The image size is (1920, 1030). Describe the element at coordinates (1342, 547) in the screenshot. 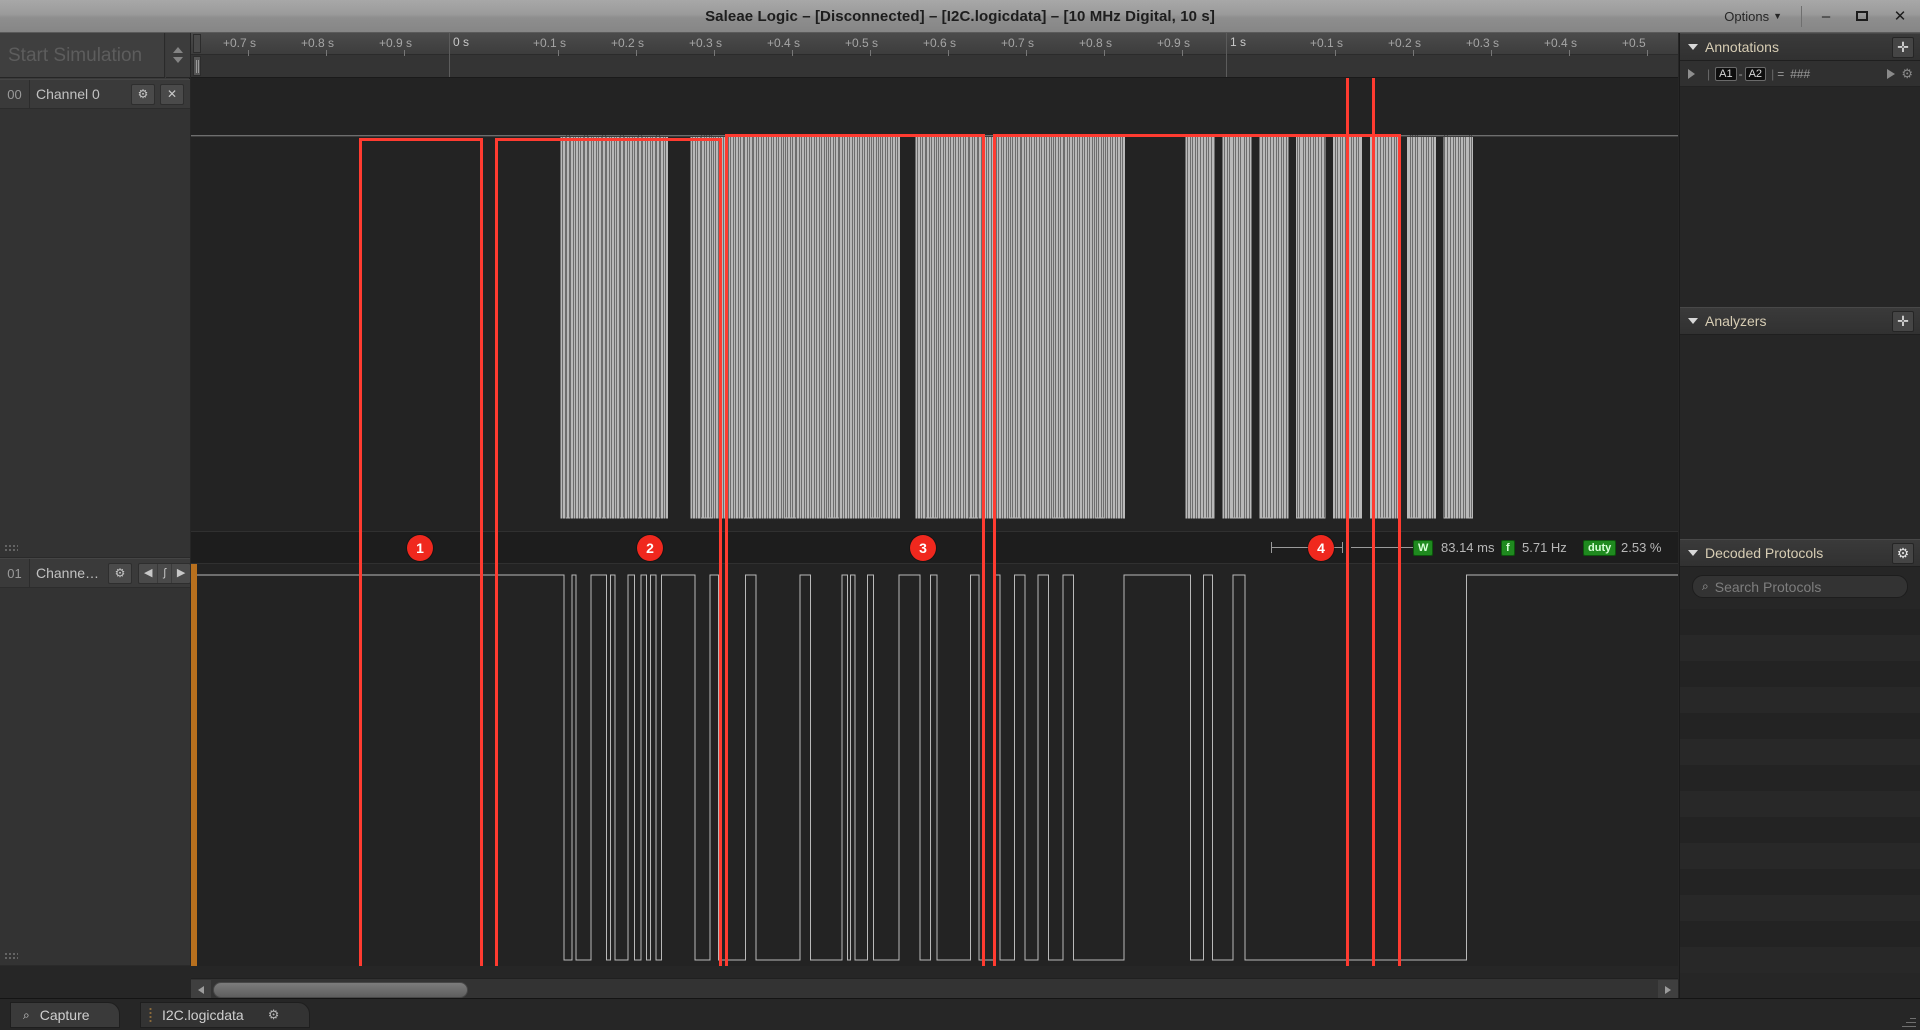

I see `measure-cap-mid` at that location.